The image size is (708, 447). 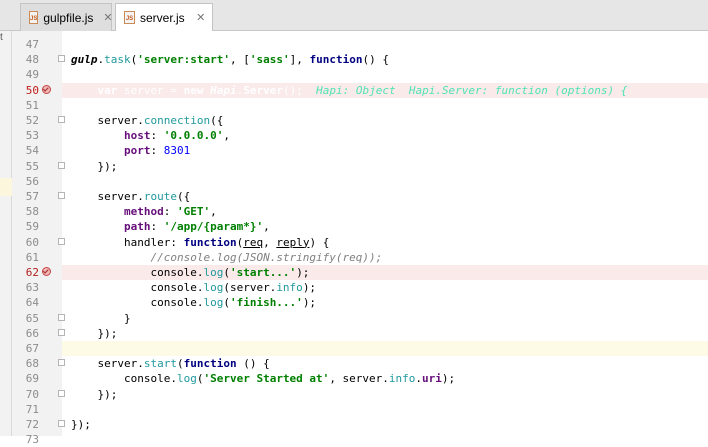 I want to click on code-line: 47, so click(x=354, y=44).